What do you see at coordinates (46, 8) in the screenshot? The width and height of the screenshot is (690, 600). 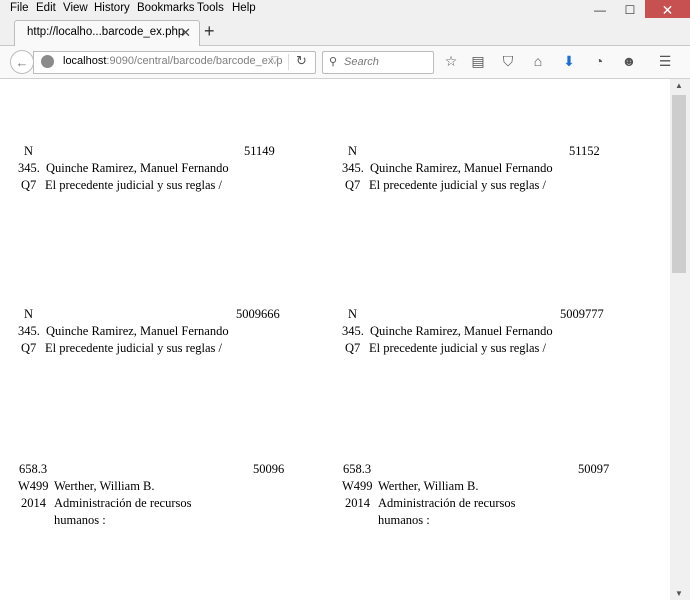 I see `menu-edit: Edit` at bounding box center [46, 8].